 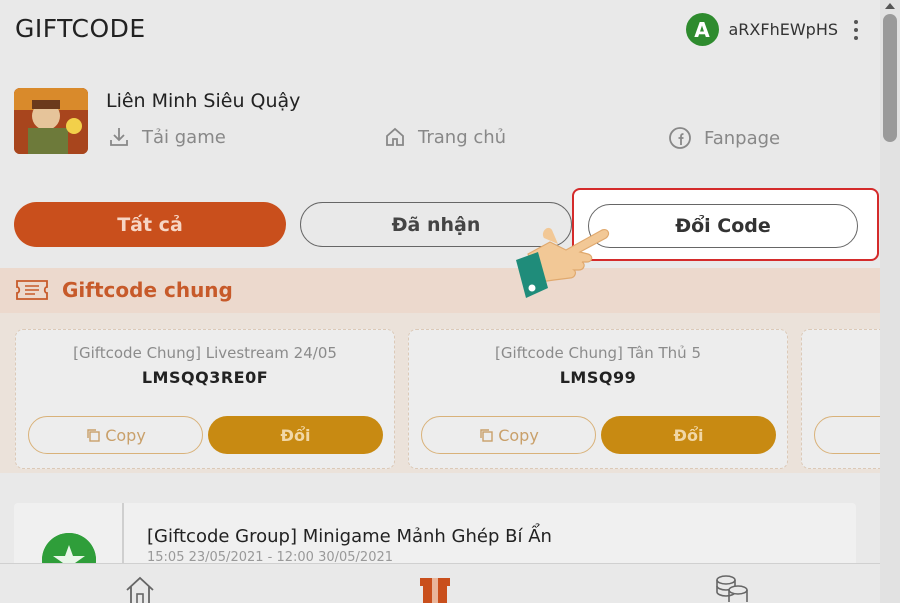 I want to click on fanpage-link-label: Fanpage, so click(x=742, y=138).